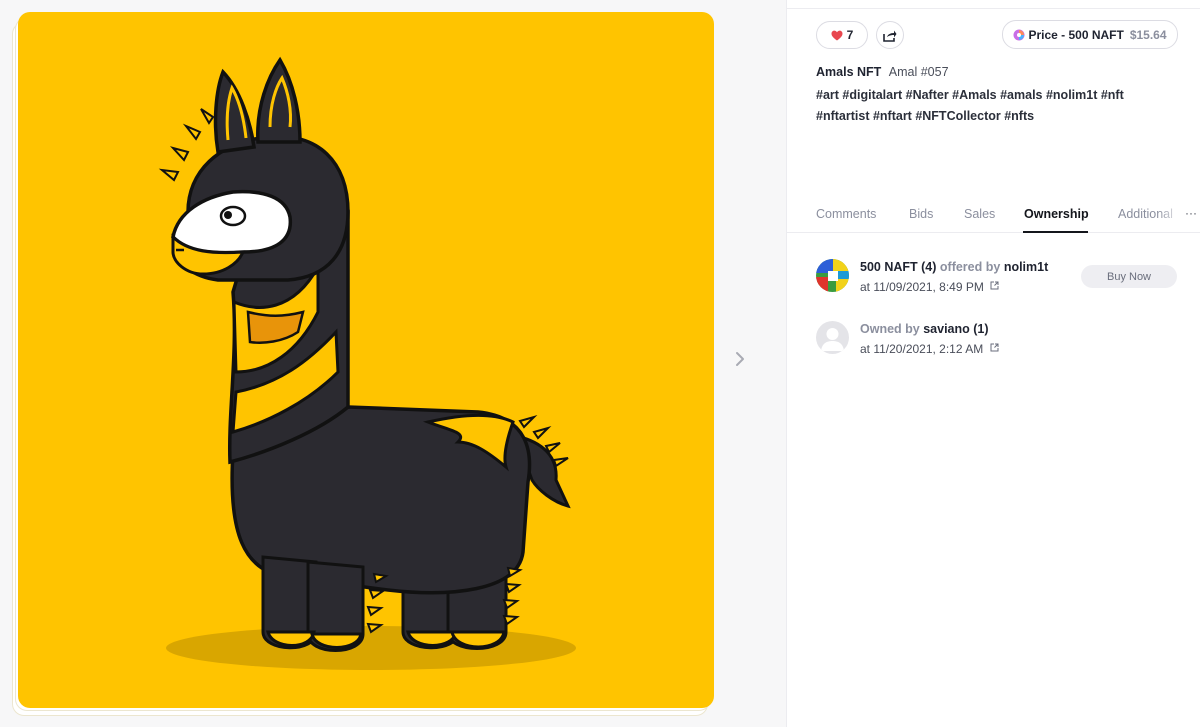 The height and width of the screenshot is (727, 1200). I want to click on offer-date: at 11/09/2021, 8:49 PM, so click(922, 287).